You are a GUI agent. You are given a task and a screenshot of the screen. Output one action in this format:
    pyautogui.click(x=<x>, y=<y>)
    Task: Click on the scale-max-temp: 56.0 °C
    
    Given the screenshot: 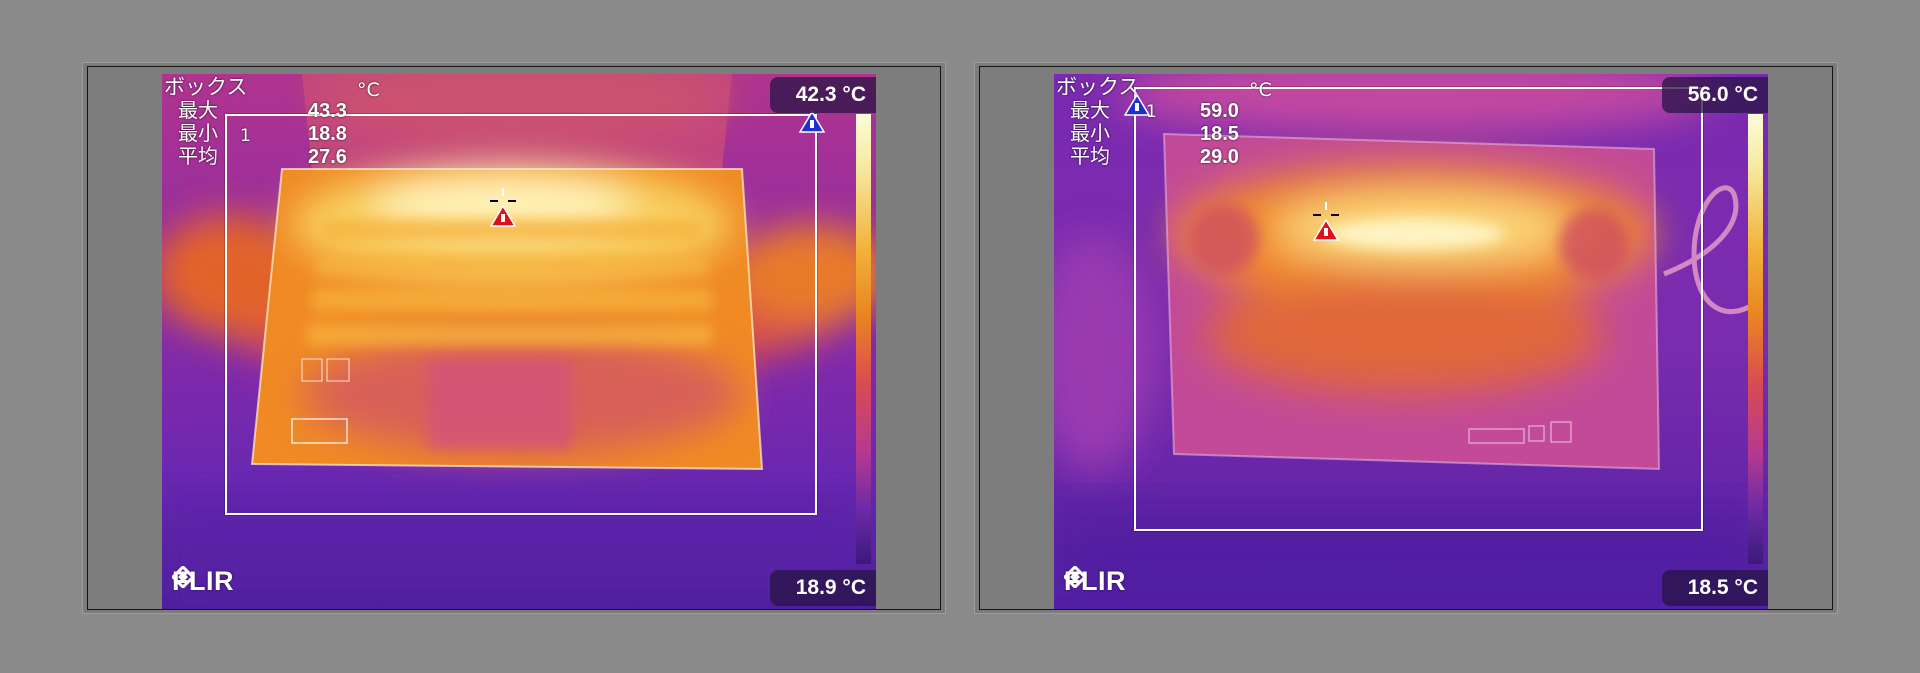 What is the action you would take?
    pyautogui.click(x=1714, y=95)
    